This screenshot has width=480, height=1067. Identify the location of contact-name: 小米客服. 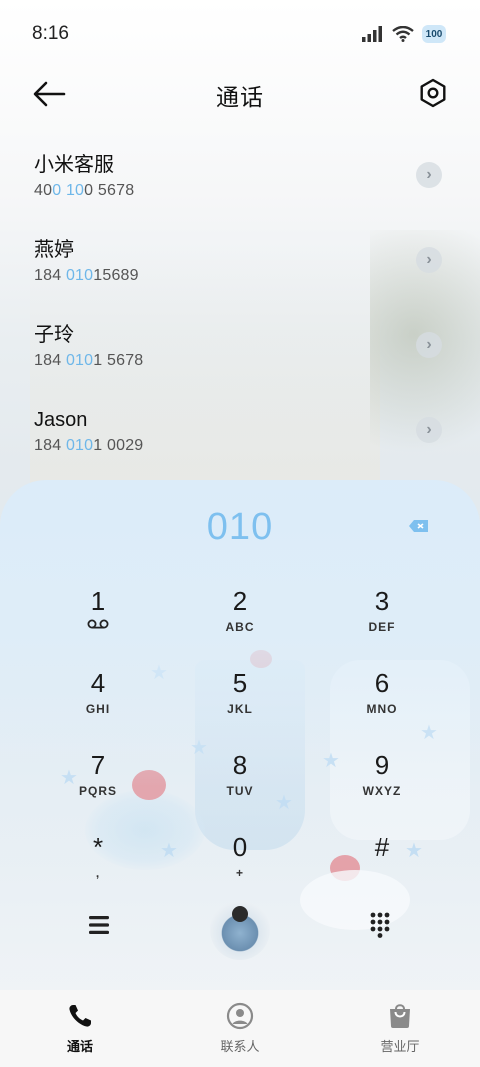
(74, 165).